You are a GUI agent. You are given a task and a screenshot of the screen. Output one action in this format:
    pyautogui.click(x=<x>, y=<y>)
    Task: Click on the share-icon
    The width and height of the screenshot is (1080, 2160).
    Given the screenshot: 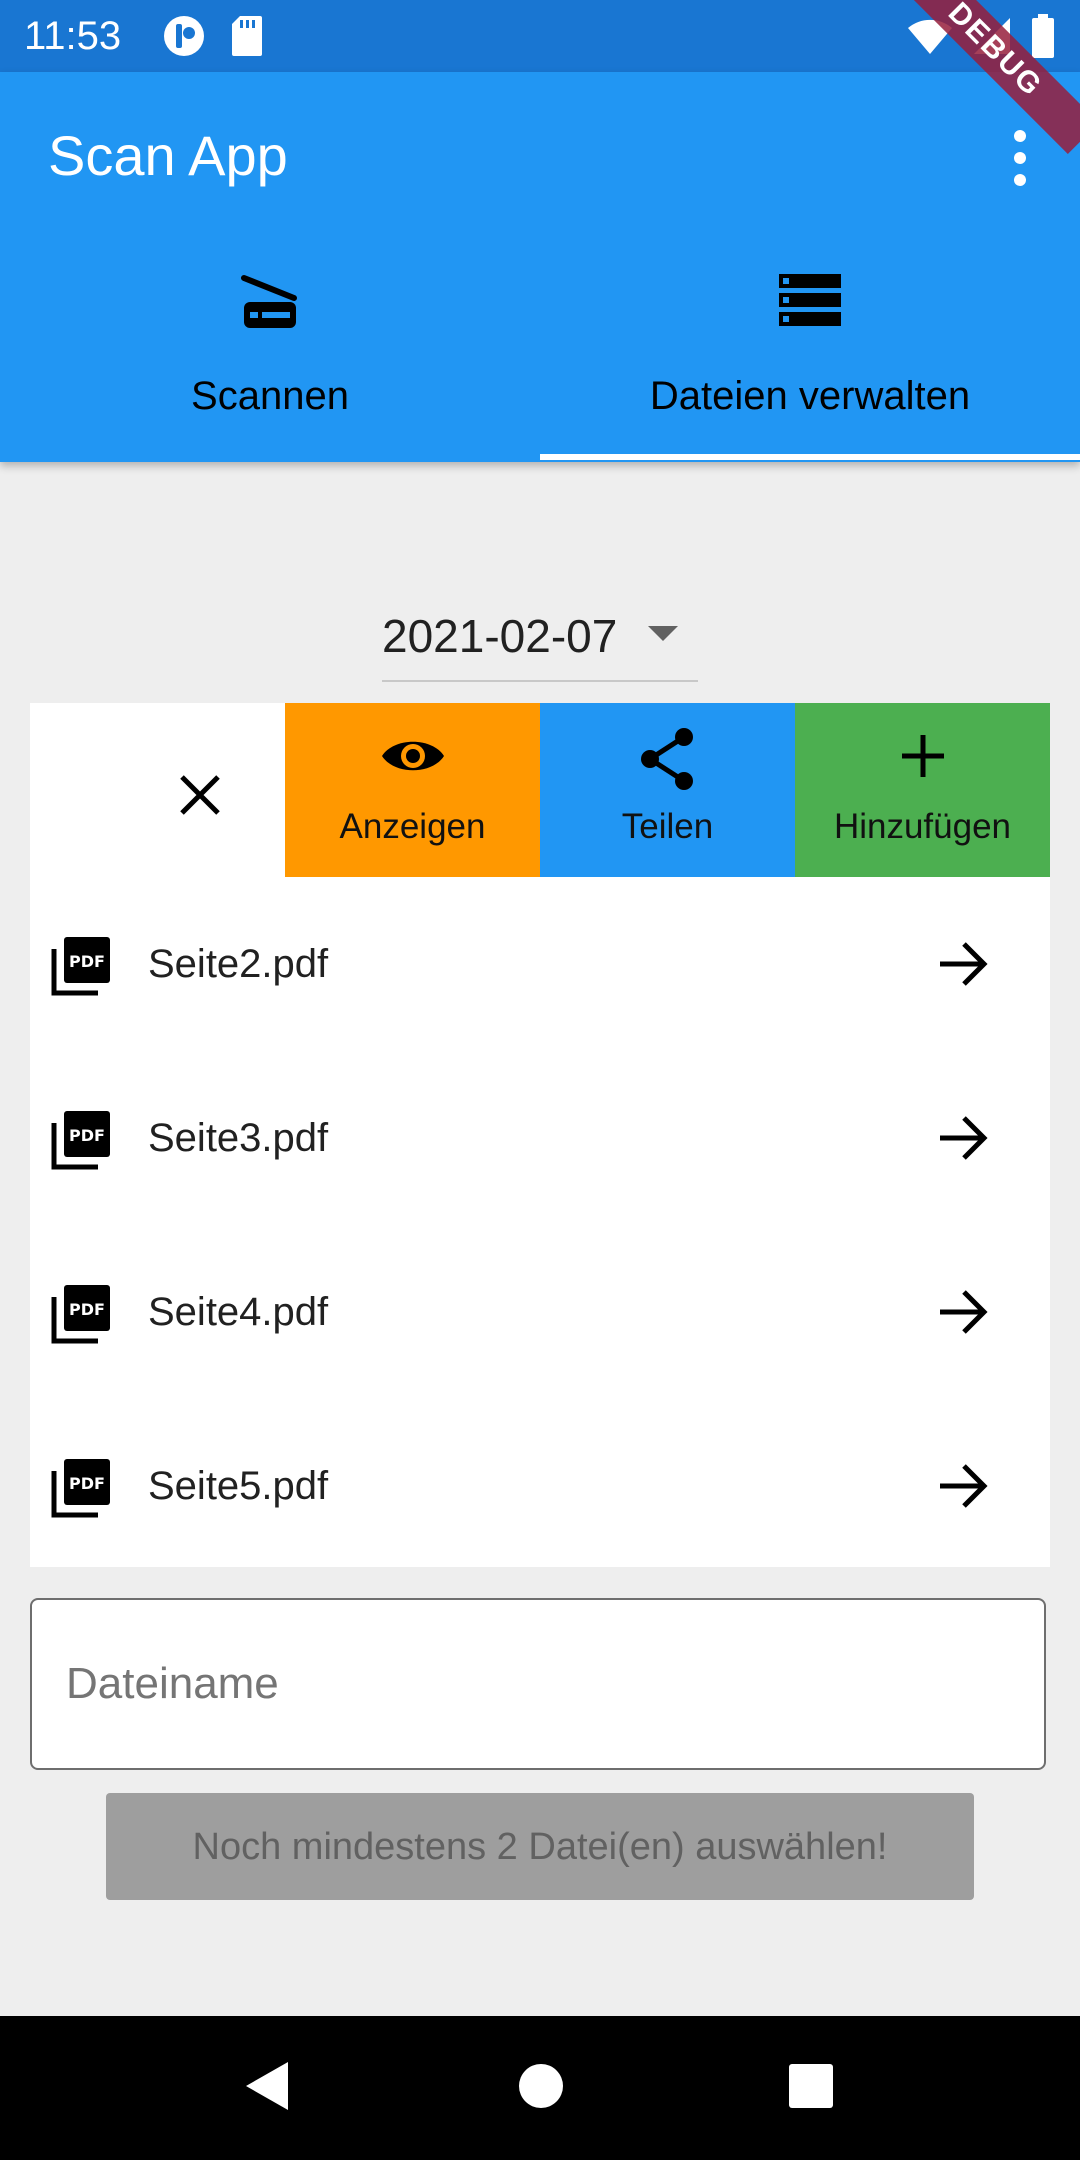 What is the action you would take?
    pyautogui.click(x=666, y=759)
    